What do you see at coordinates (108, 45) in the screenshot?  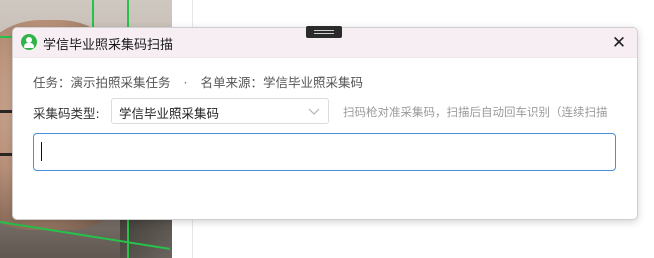 I see `dialog-title: 学信毕业照采集码扫描` at bounding box center [108, 45].